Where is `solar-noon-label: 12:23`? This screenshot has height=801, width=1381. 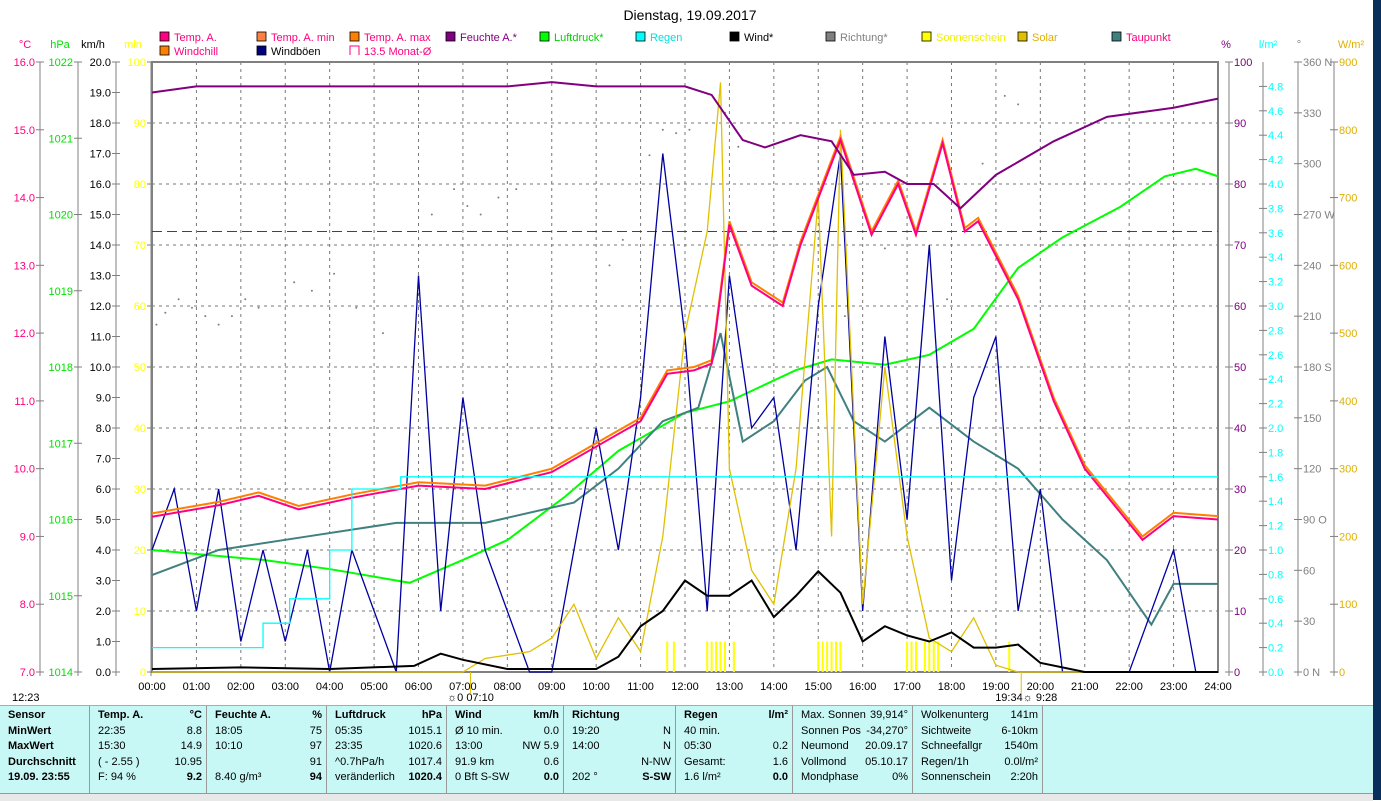
solar-noon-label: 12:23 is located at coordinates (26, 698).